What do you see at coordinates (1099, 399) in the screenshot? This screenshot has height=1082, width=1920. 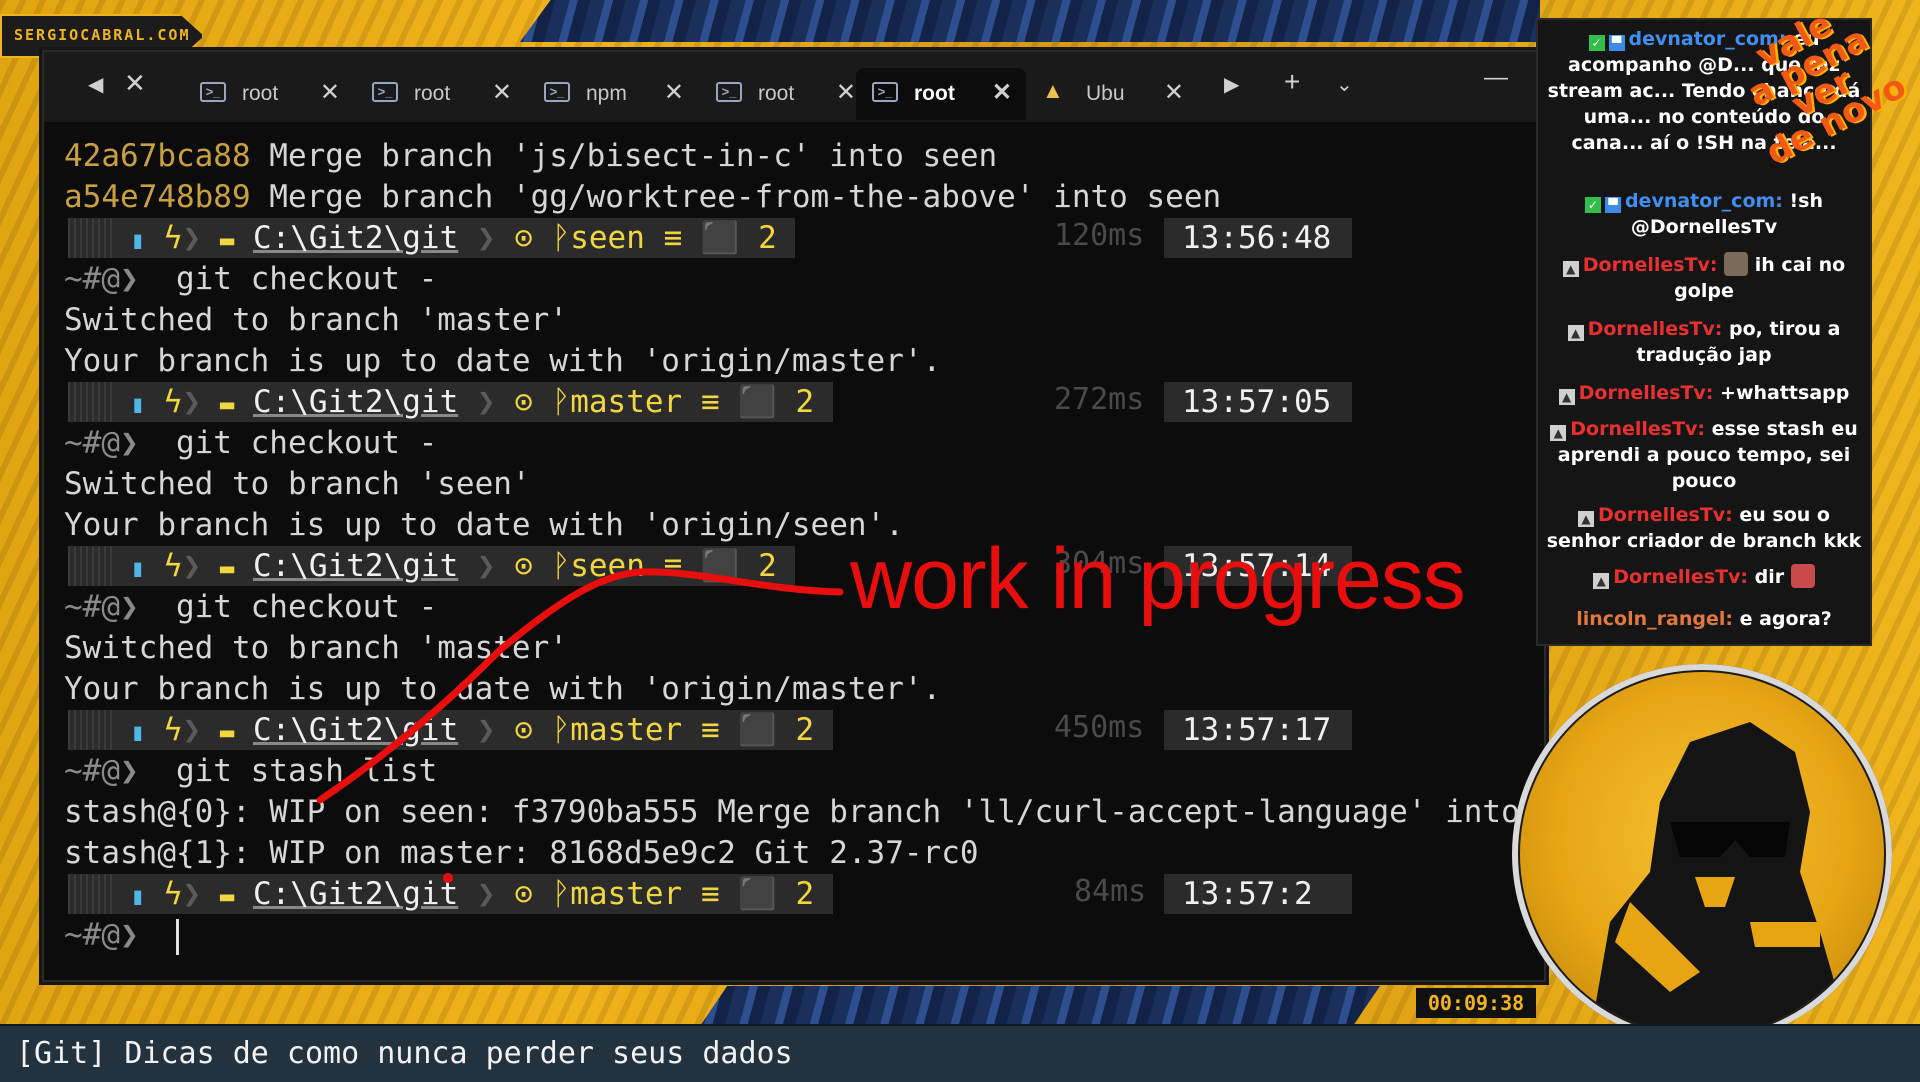 I see `command-duration: 272ms` at bounding box center [1099, 399].